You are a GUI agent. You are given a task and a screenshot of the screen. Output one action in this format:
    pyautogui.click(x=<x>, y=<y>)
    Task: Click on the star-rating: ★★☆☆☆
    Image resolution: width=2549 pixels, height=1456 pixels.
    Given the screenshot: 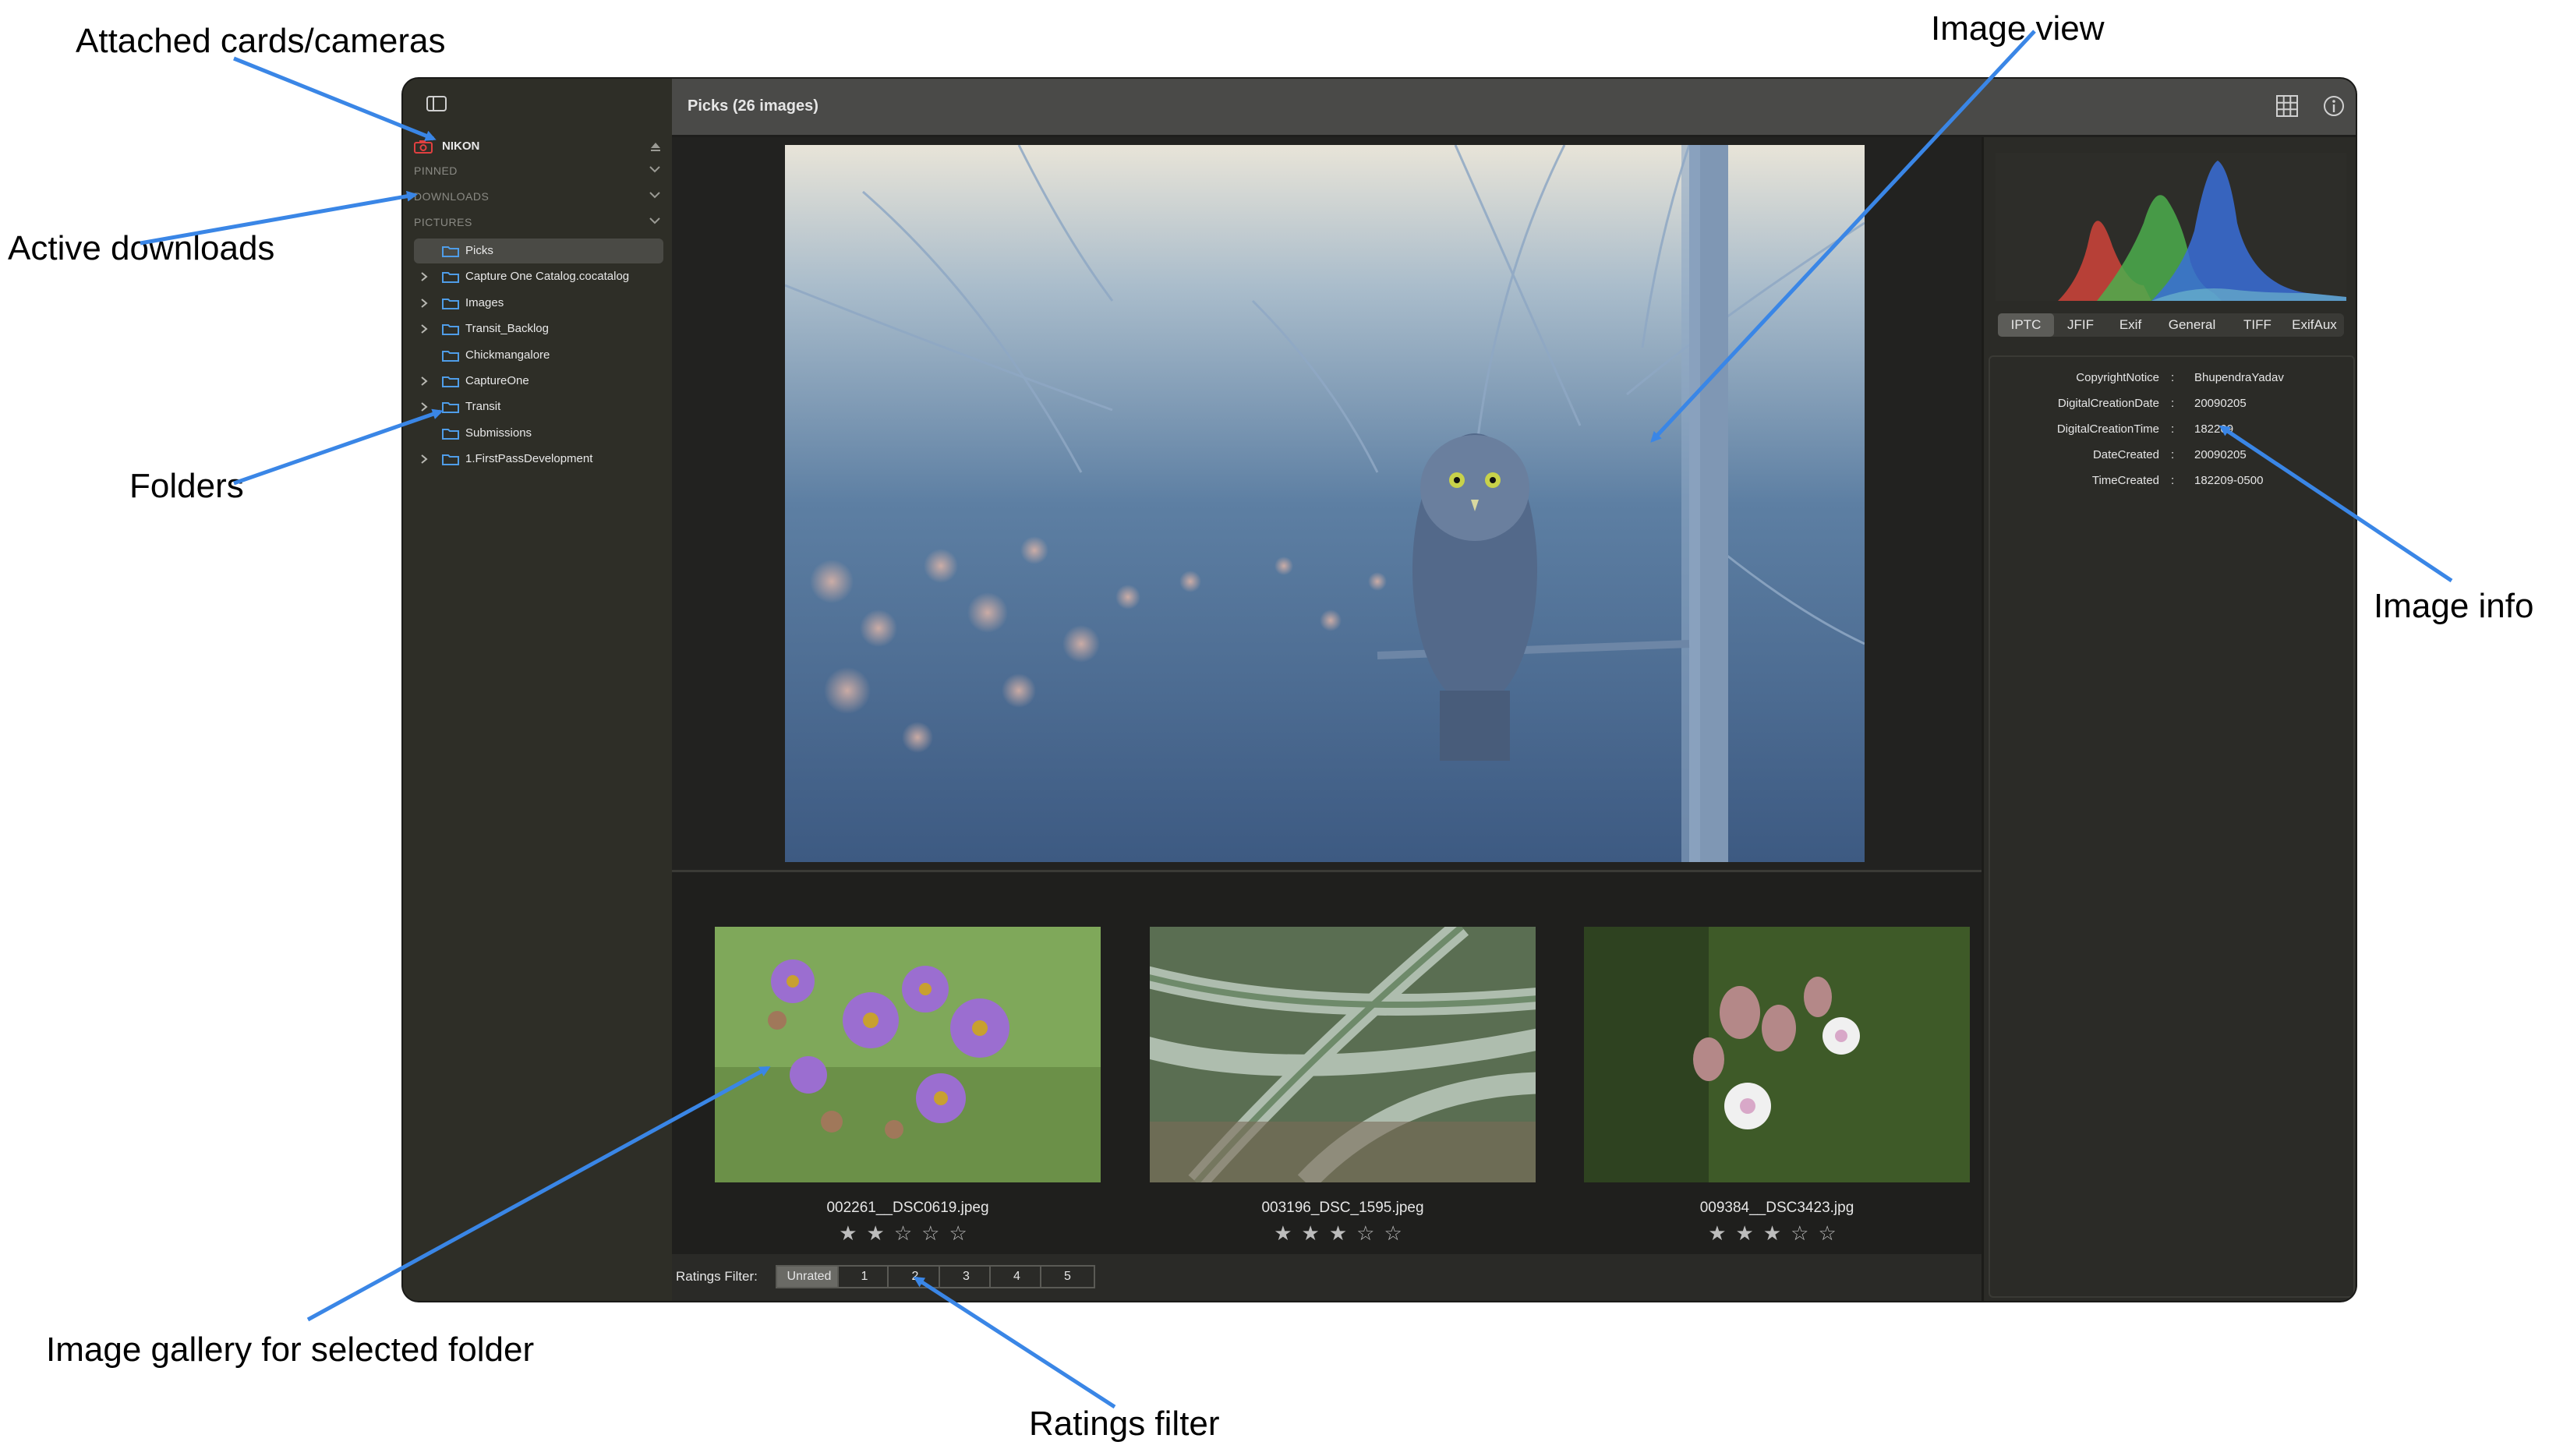 What is the action you would take?
    pyautogui.click(x=908, y=1233)
    